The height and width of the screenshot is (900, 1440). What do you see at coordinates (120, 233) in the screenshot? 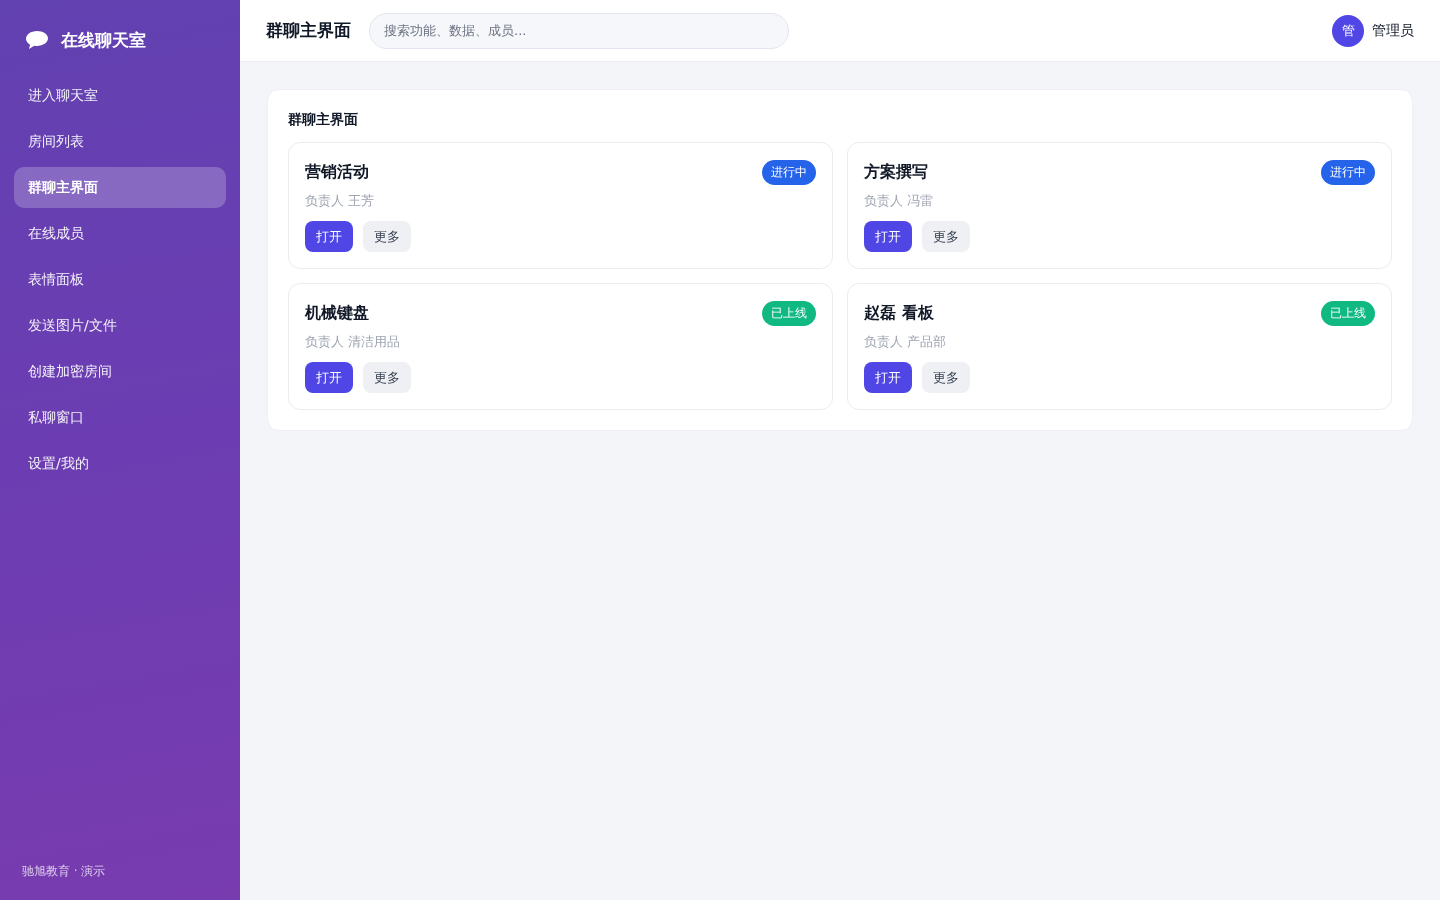
I see `sidebar-item: 在线成员` at bounding box center [120, 233].